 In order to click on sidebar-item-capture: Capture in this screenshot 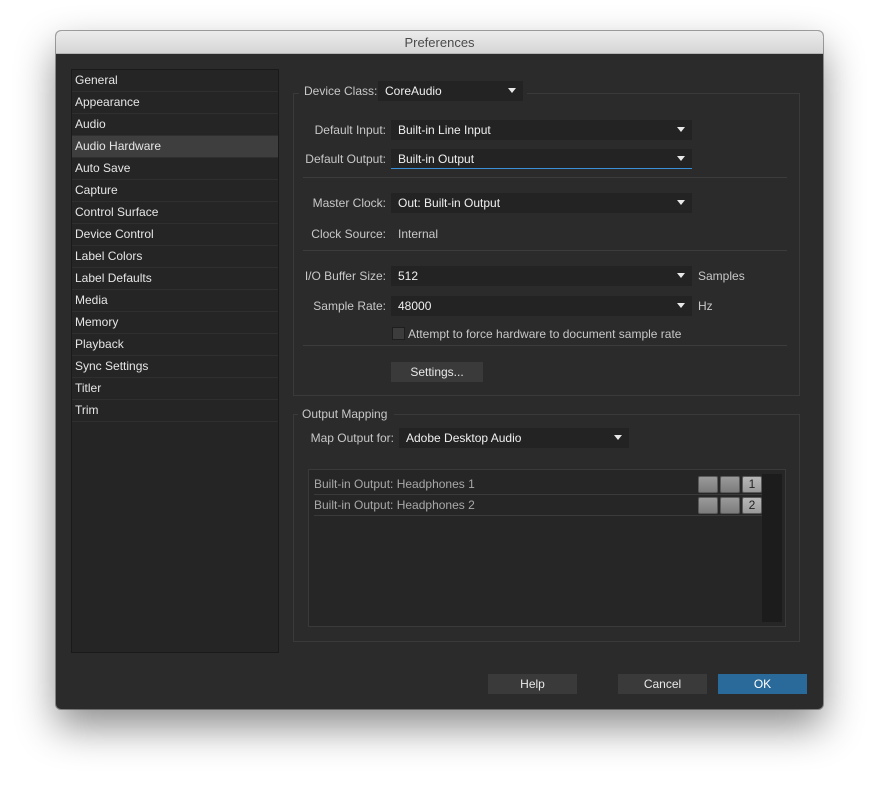, I will do `click(175, 191)`.